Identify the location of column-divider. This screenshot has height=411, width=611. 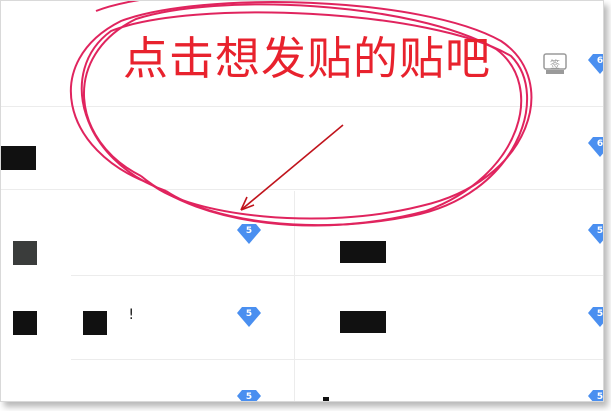
(294, 296).